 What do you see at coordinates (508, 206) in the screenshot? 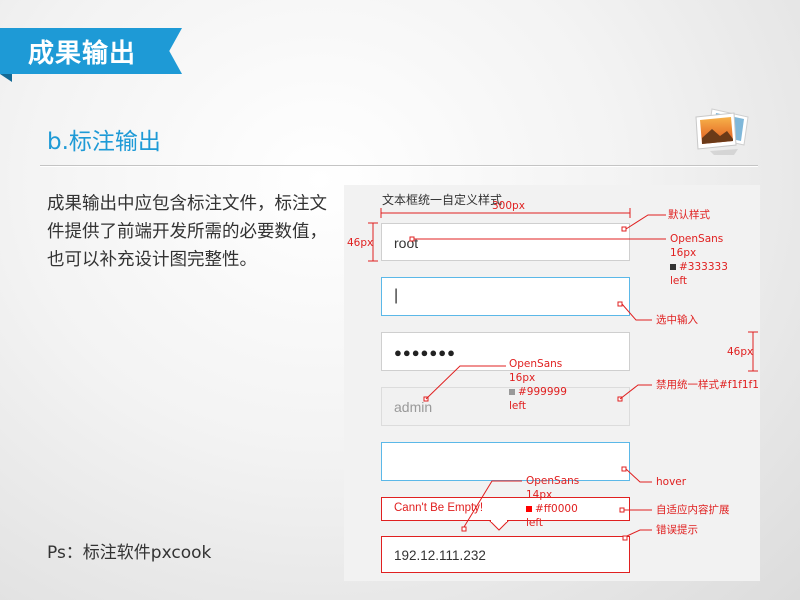
I see `width-label: 300px` at bounding box center [508, 206].